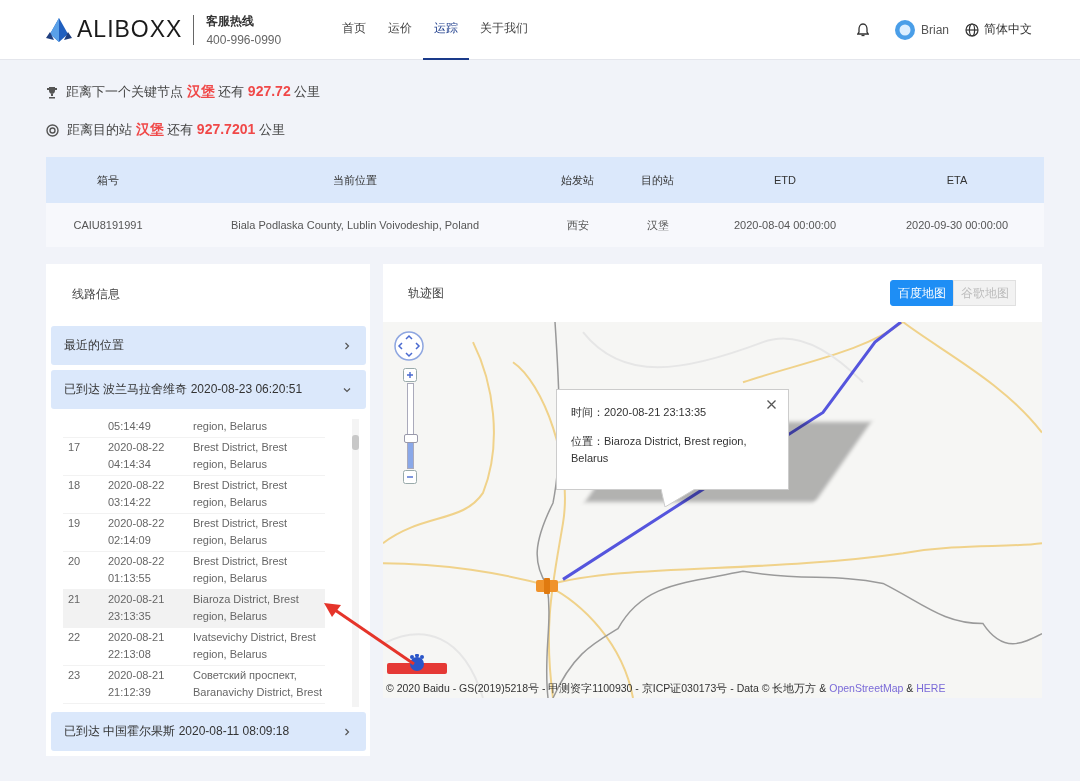 This screenshot has width=1080, height=781. I want to click on location-text: Советский проспект, Baranavichy District, Brest, so click(257, 683).